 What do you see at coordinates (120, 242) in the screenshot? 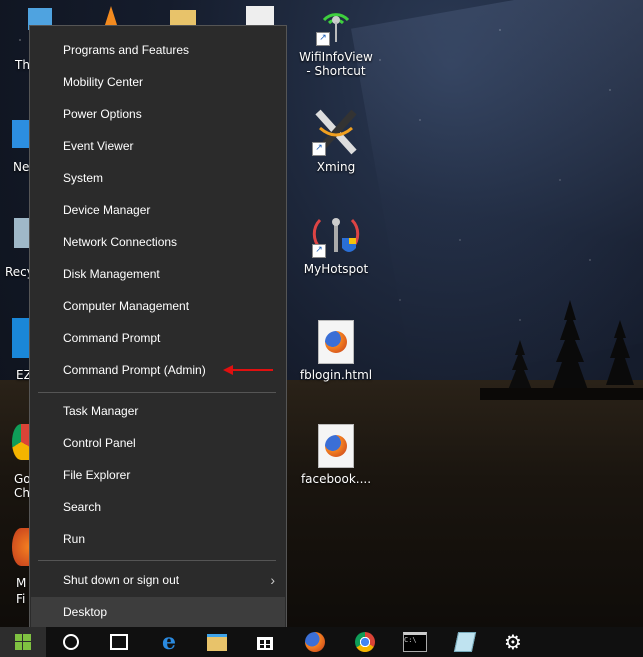
I see `menu-item-label: Network Connections` at bounding box center [120, 242].